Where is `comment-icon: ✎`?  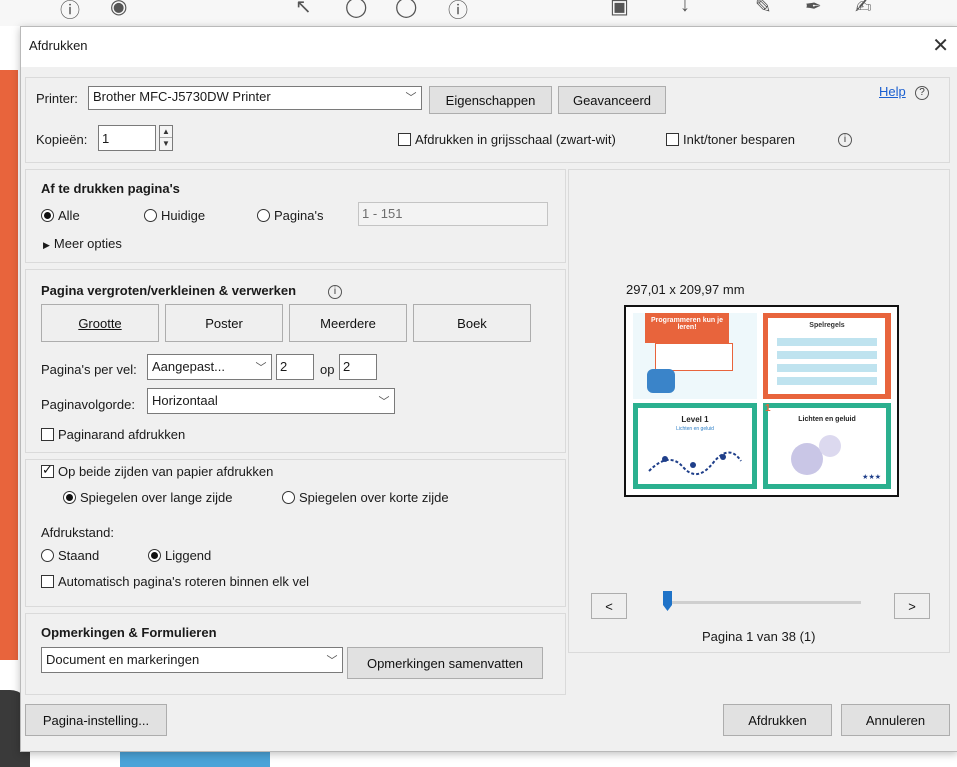 comment-icon: ✎ is located at coordinates (763, 9).